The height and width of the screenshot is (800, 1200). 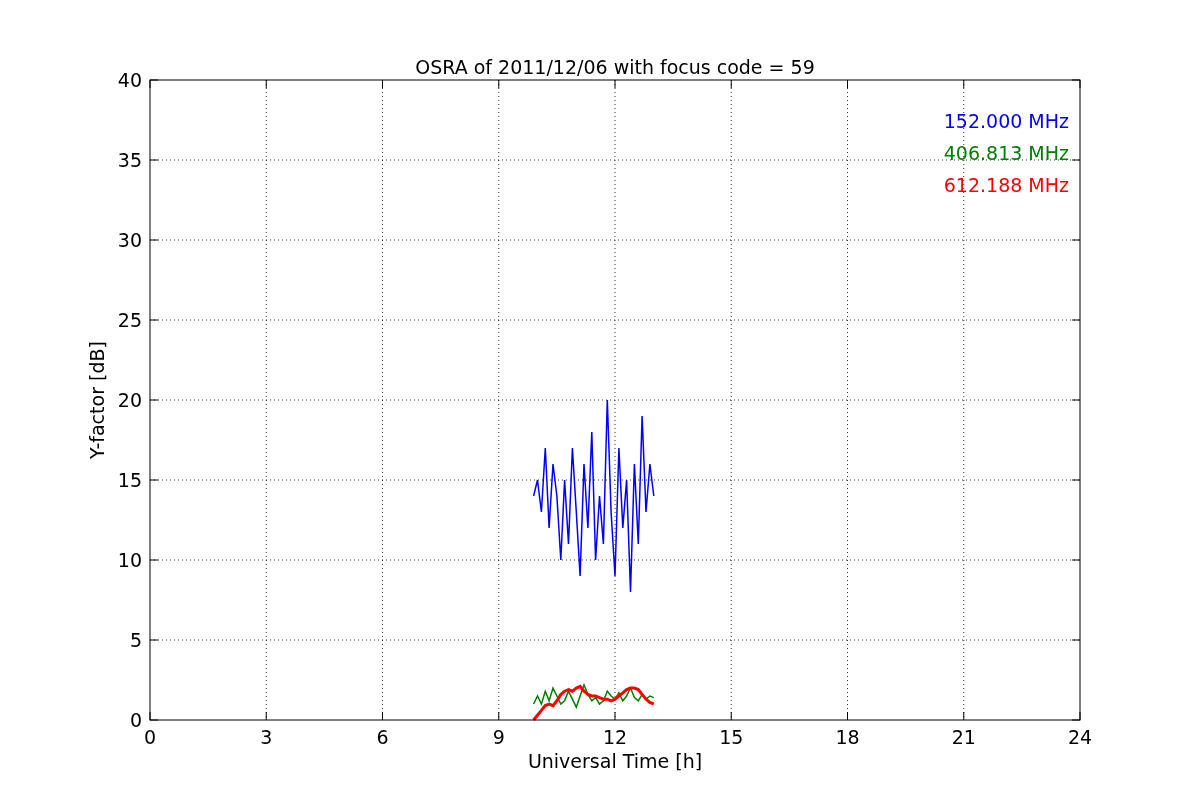 What do you see at coordinates (129, 560) in the screenshot?
I see `y-tick-label: 10` at bounding box center [129, 560].